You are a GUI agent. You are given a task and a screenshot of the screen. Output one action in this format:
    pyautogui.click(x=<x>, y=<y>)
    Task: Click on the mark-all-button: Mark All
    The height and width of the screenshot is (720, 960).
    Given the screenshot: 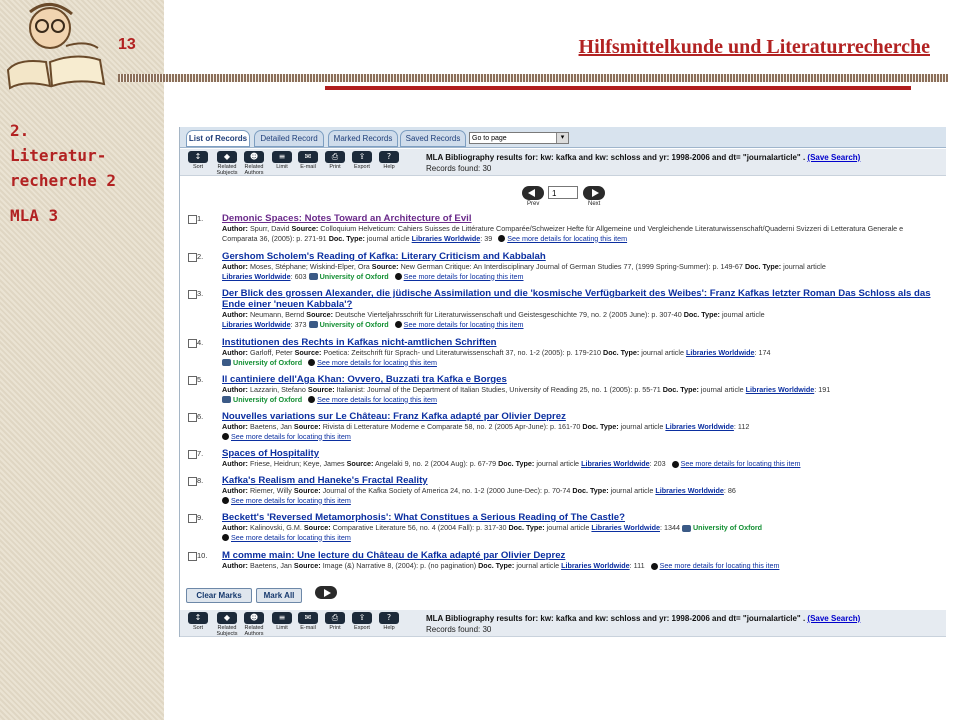 What is the action you would take?
    pyautogui.click(x=279, y=595)
    